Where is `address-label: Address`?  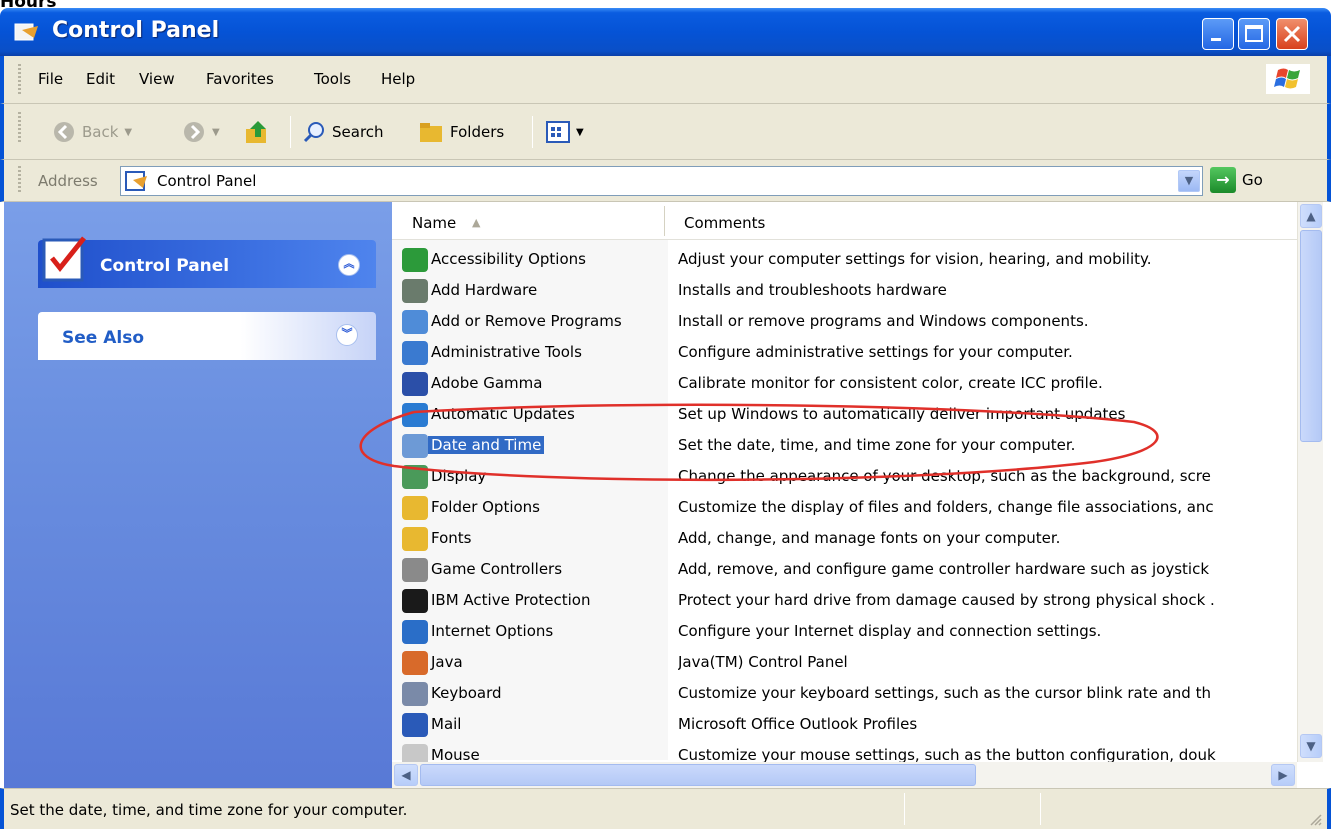
address-label: Address is located at coordinates (68, 181).